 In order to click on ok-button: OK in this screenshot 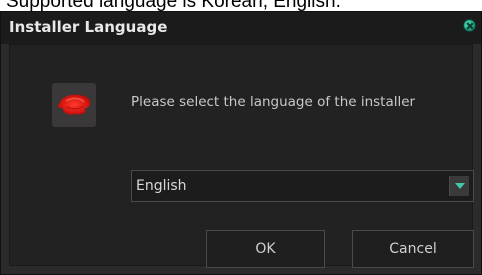, I will do `click(265, 249)`.